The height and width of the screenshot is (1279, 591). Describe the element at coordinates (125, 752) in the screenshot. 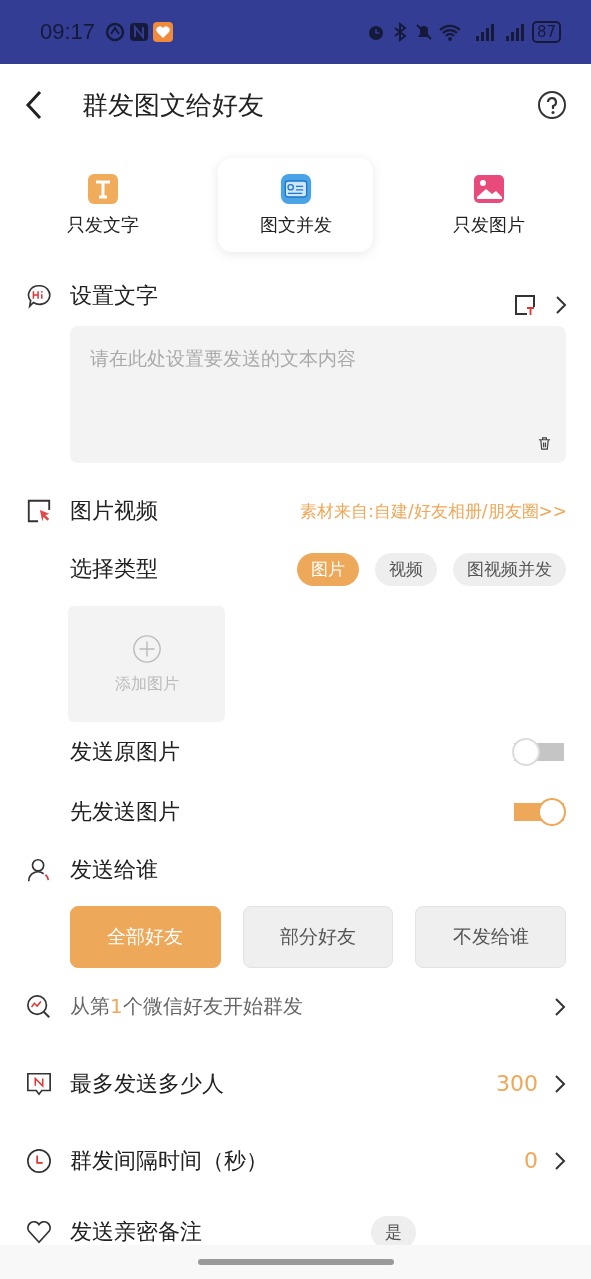

I see `toggle-label: 发送原图片` at that location.